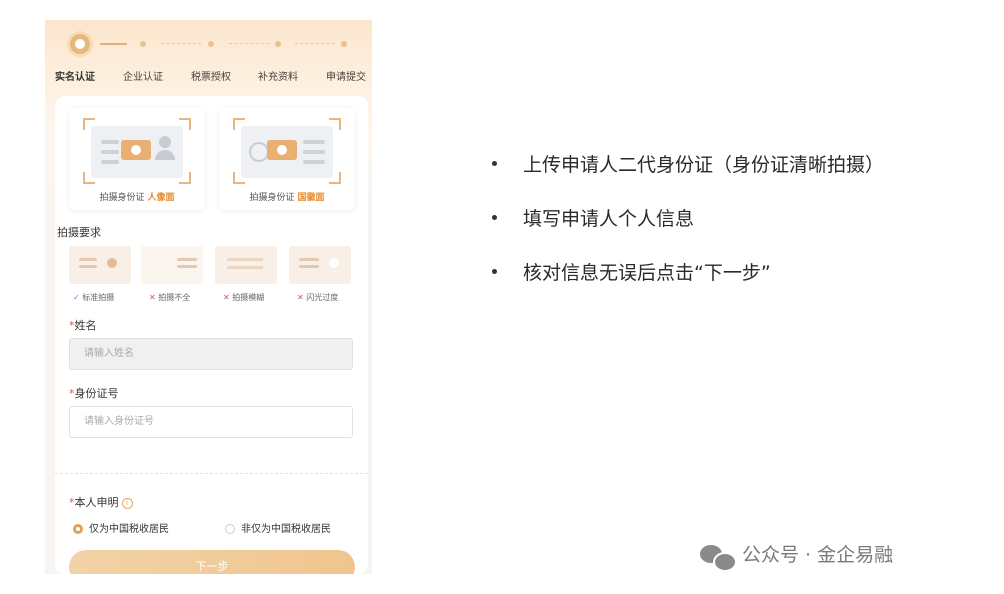 The width and height of the screenshot is (1004, 594). Describe the element at coordinates (78, 529) in the screenshot. I see `radio-checked-icon` at that location.